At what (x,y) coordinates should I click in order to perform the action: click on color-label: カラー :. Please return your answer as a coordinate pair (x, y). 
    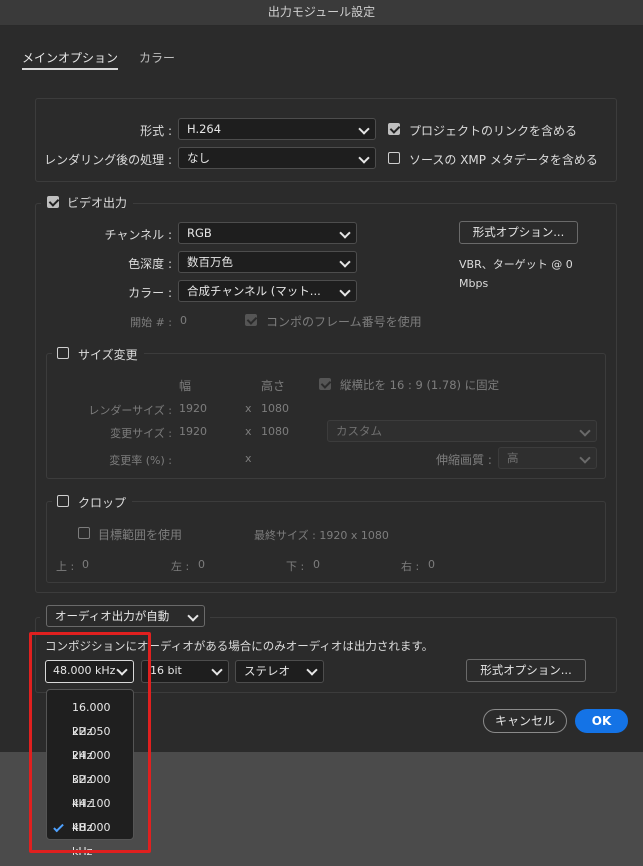
    Looking at the image, I should click on (150, 293).